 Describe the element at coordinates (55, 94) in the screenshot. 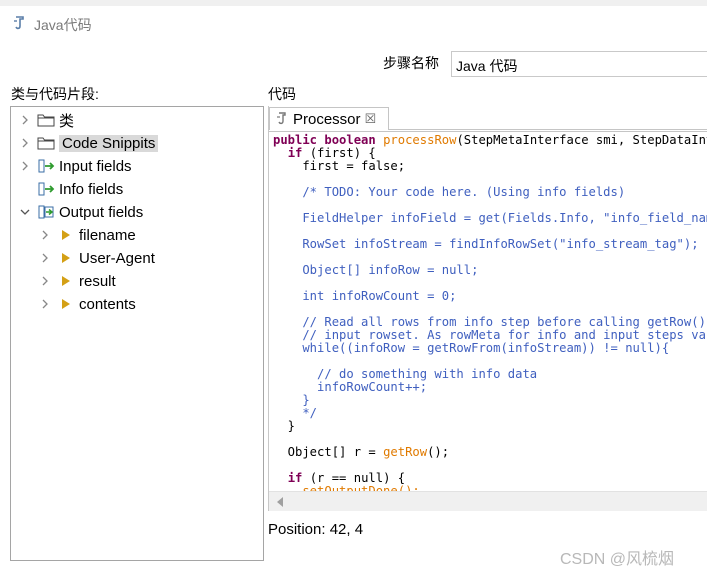

I see `classes-snippets-label: 类与代码片段:` at that location.